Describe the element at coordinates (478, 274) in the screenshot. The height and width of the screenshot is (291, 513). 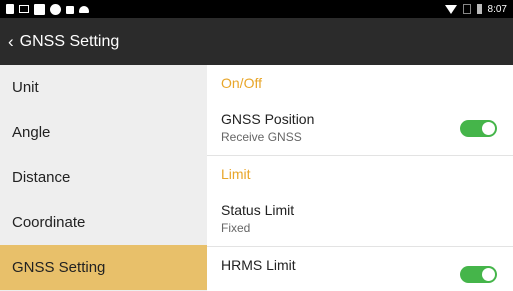
I see `hrms-limit-toggle` at that location.